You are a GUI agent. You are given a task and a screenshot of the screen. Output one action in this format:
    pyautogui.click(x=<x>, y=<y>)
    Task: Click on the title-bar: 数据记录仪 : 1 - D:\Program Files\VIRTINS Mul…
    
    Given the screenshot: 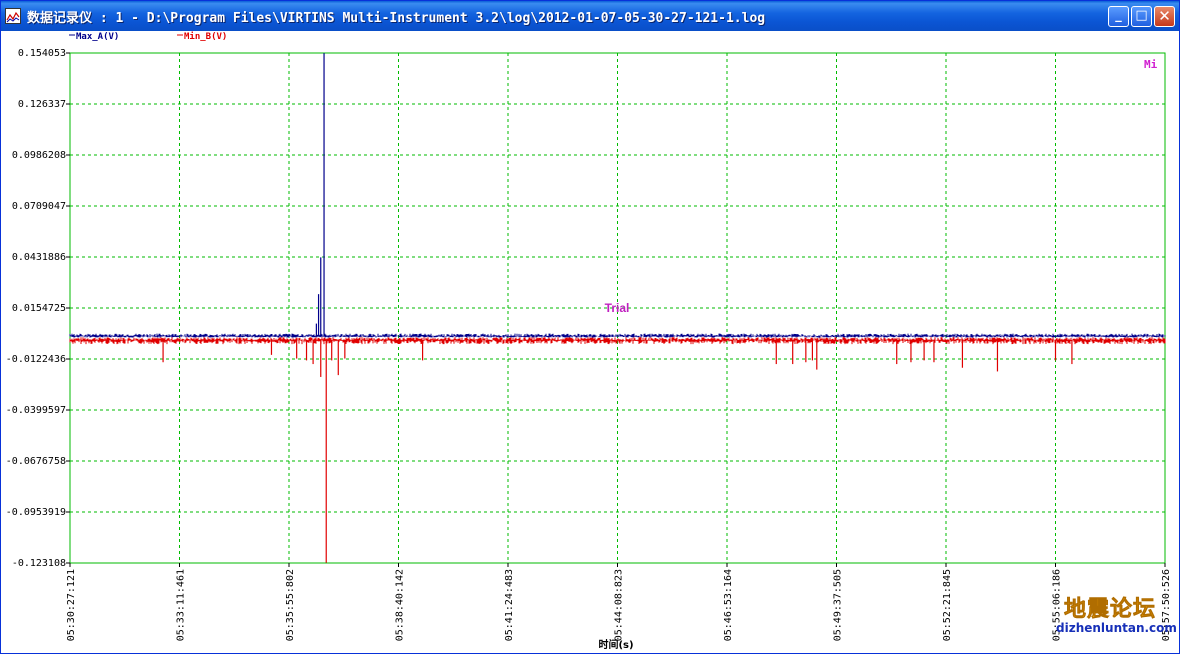 What is the action you would take?
    pyautogui.click(x=590, y=16)
    